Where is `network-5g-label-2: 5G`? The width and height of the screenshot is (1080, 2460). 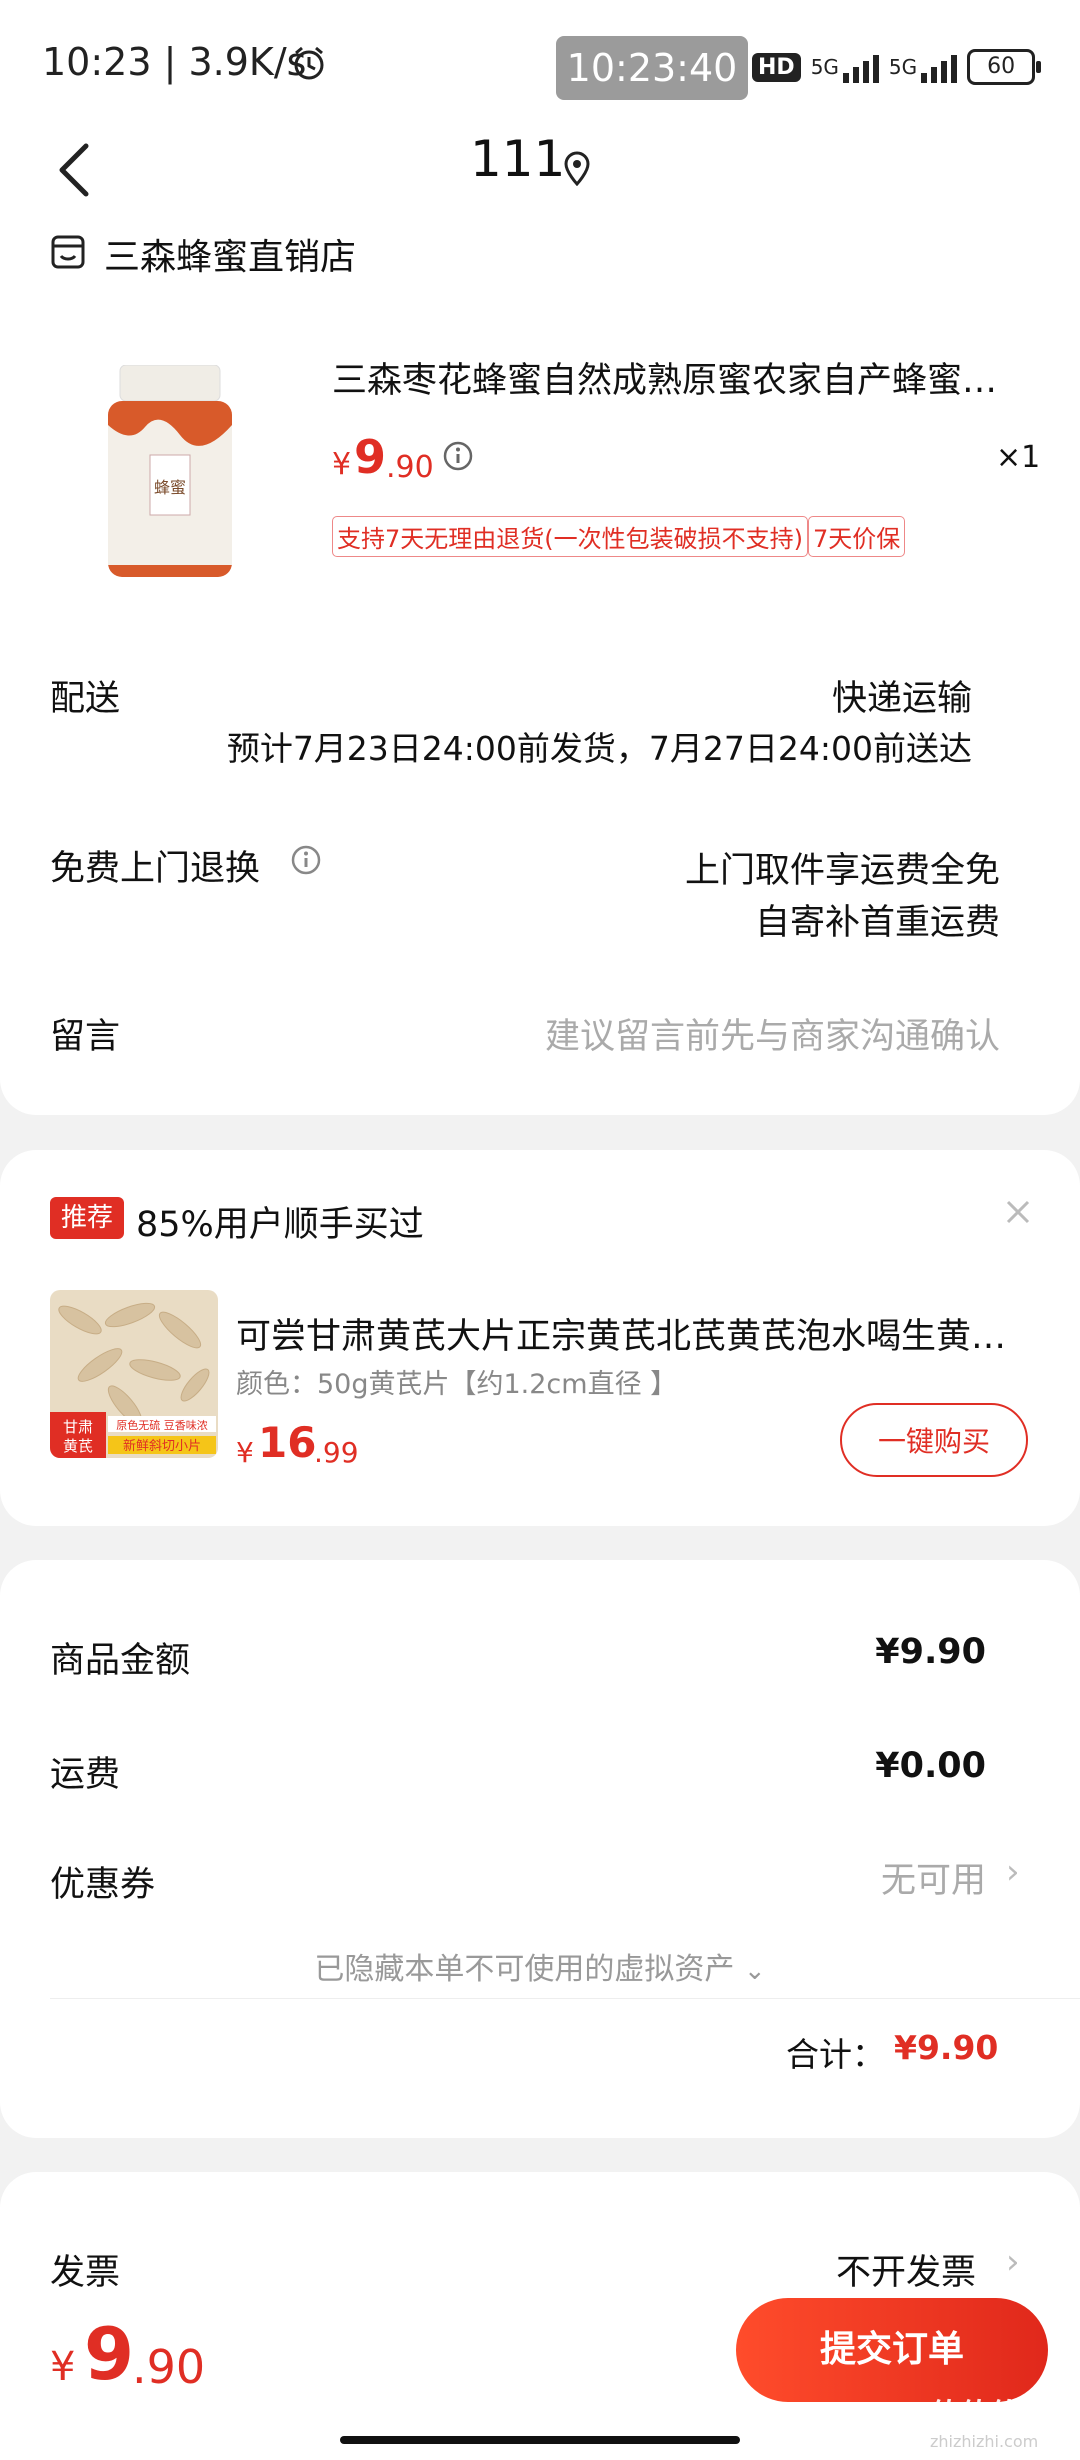
network-5g-label-2: 5G is located at coordinates (903, 67).